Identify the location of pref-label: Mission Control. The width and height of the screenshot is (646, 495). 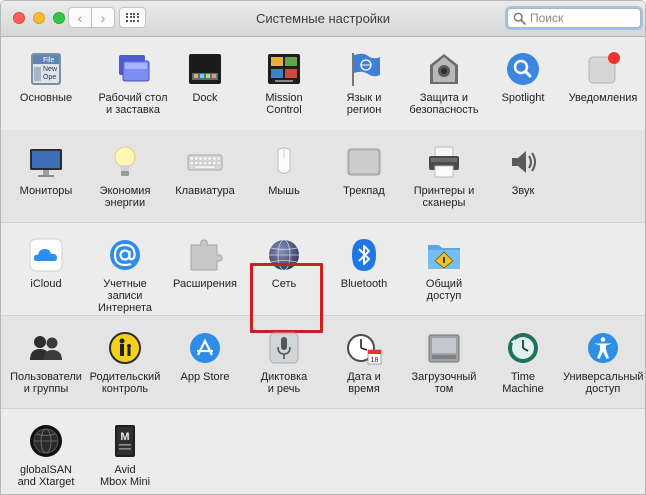
(284, 104).